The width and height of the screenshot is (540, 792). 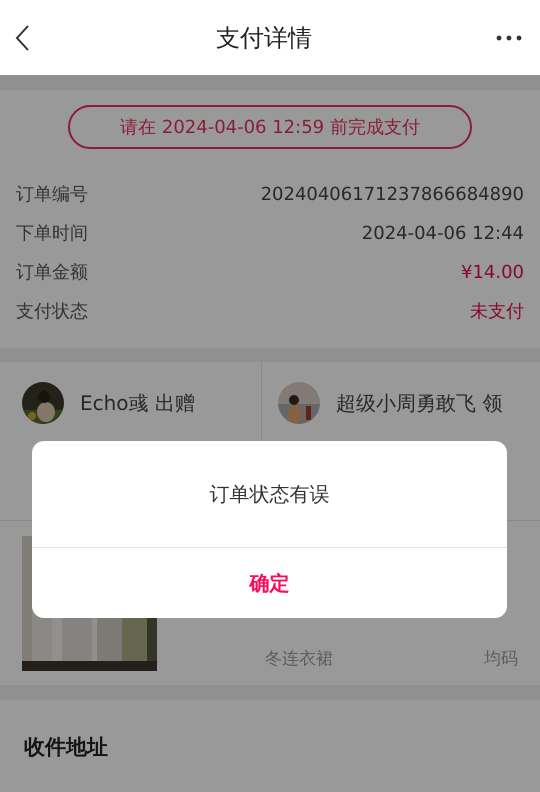 I want to click on confirm-button: 确定, so click(x=269, y=583).